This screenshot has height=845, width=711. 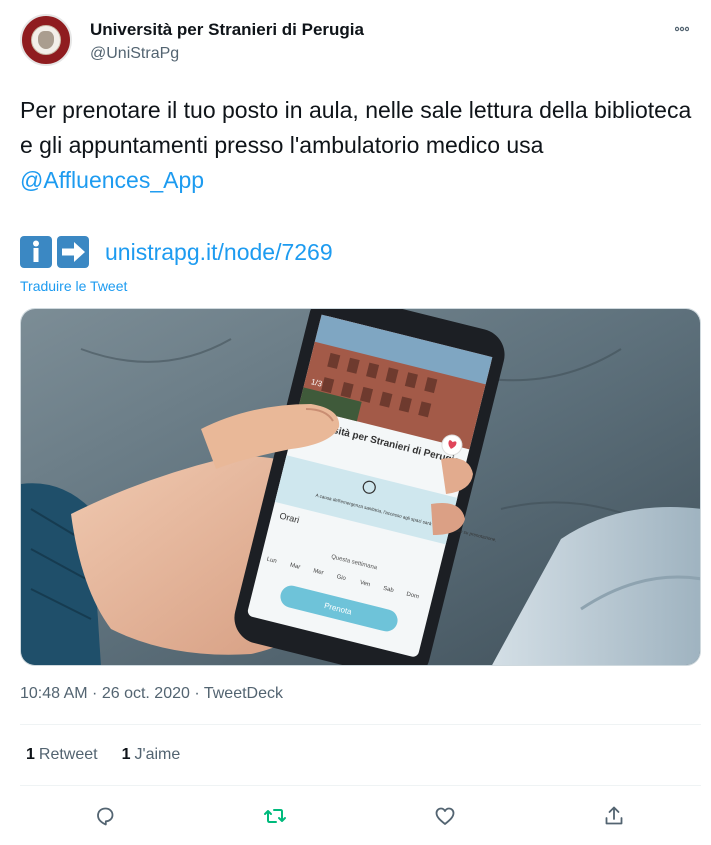 I want to click on retweets-label: Retweet, so click(x=68, y=754).